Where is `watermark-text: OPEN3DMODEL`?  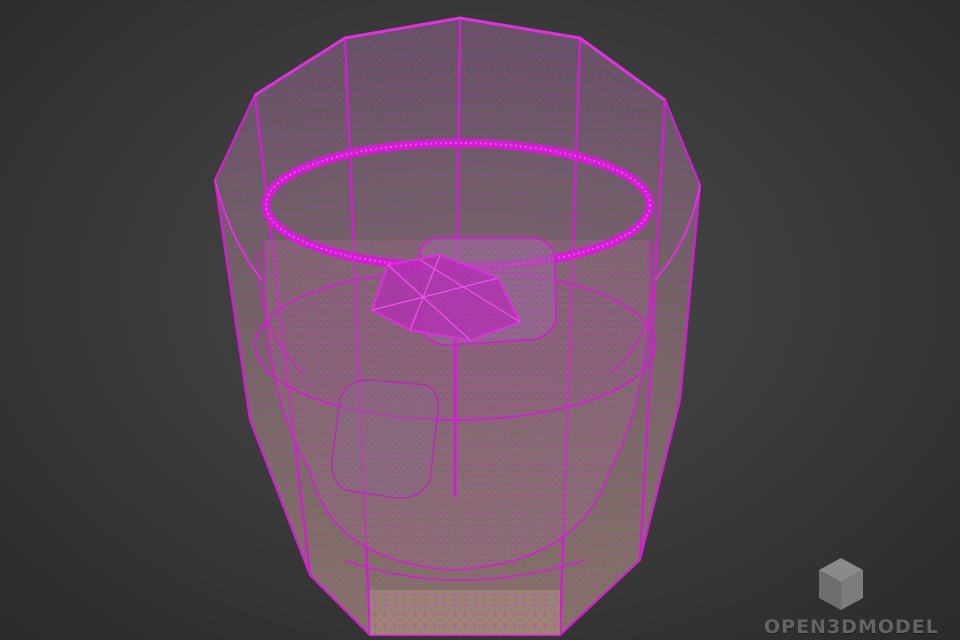 watermark-text: OPEN3DMODEL is located at coordinates (851, 627).